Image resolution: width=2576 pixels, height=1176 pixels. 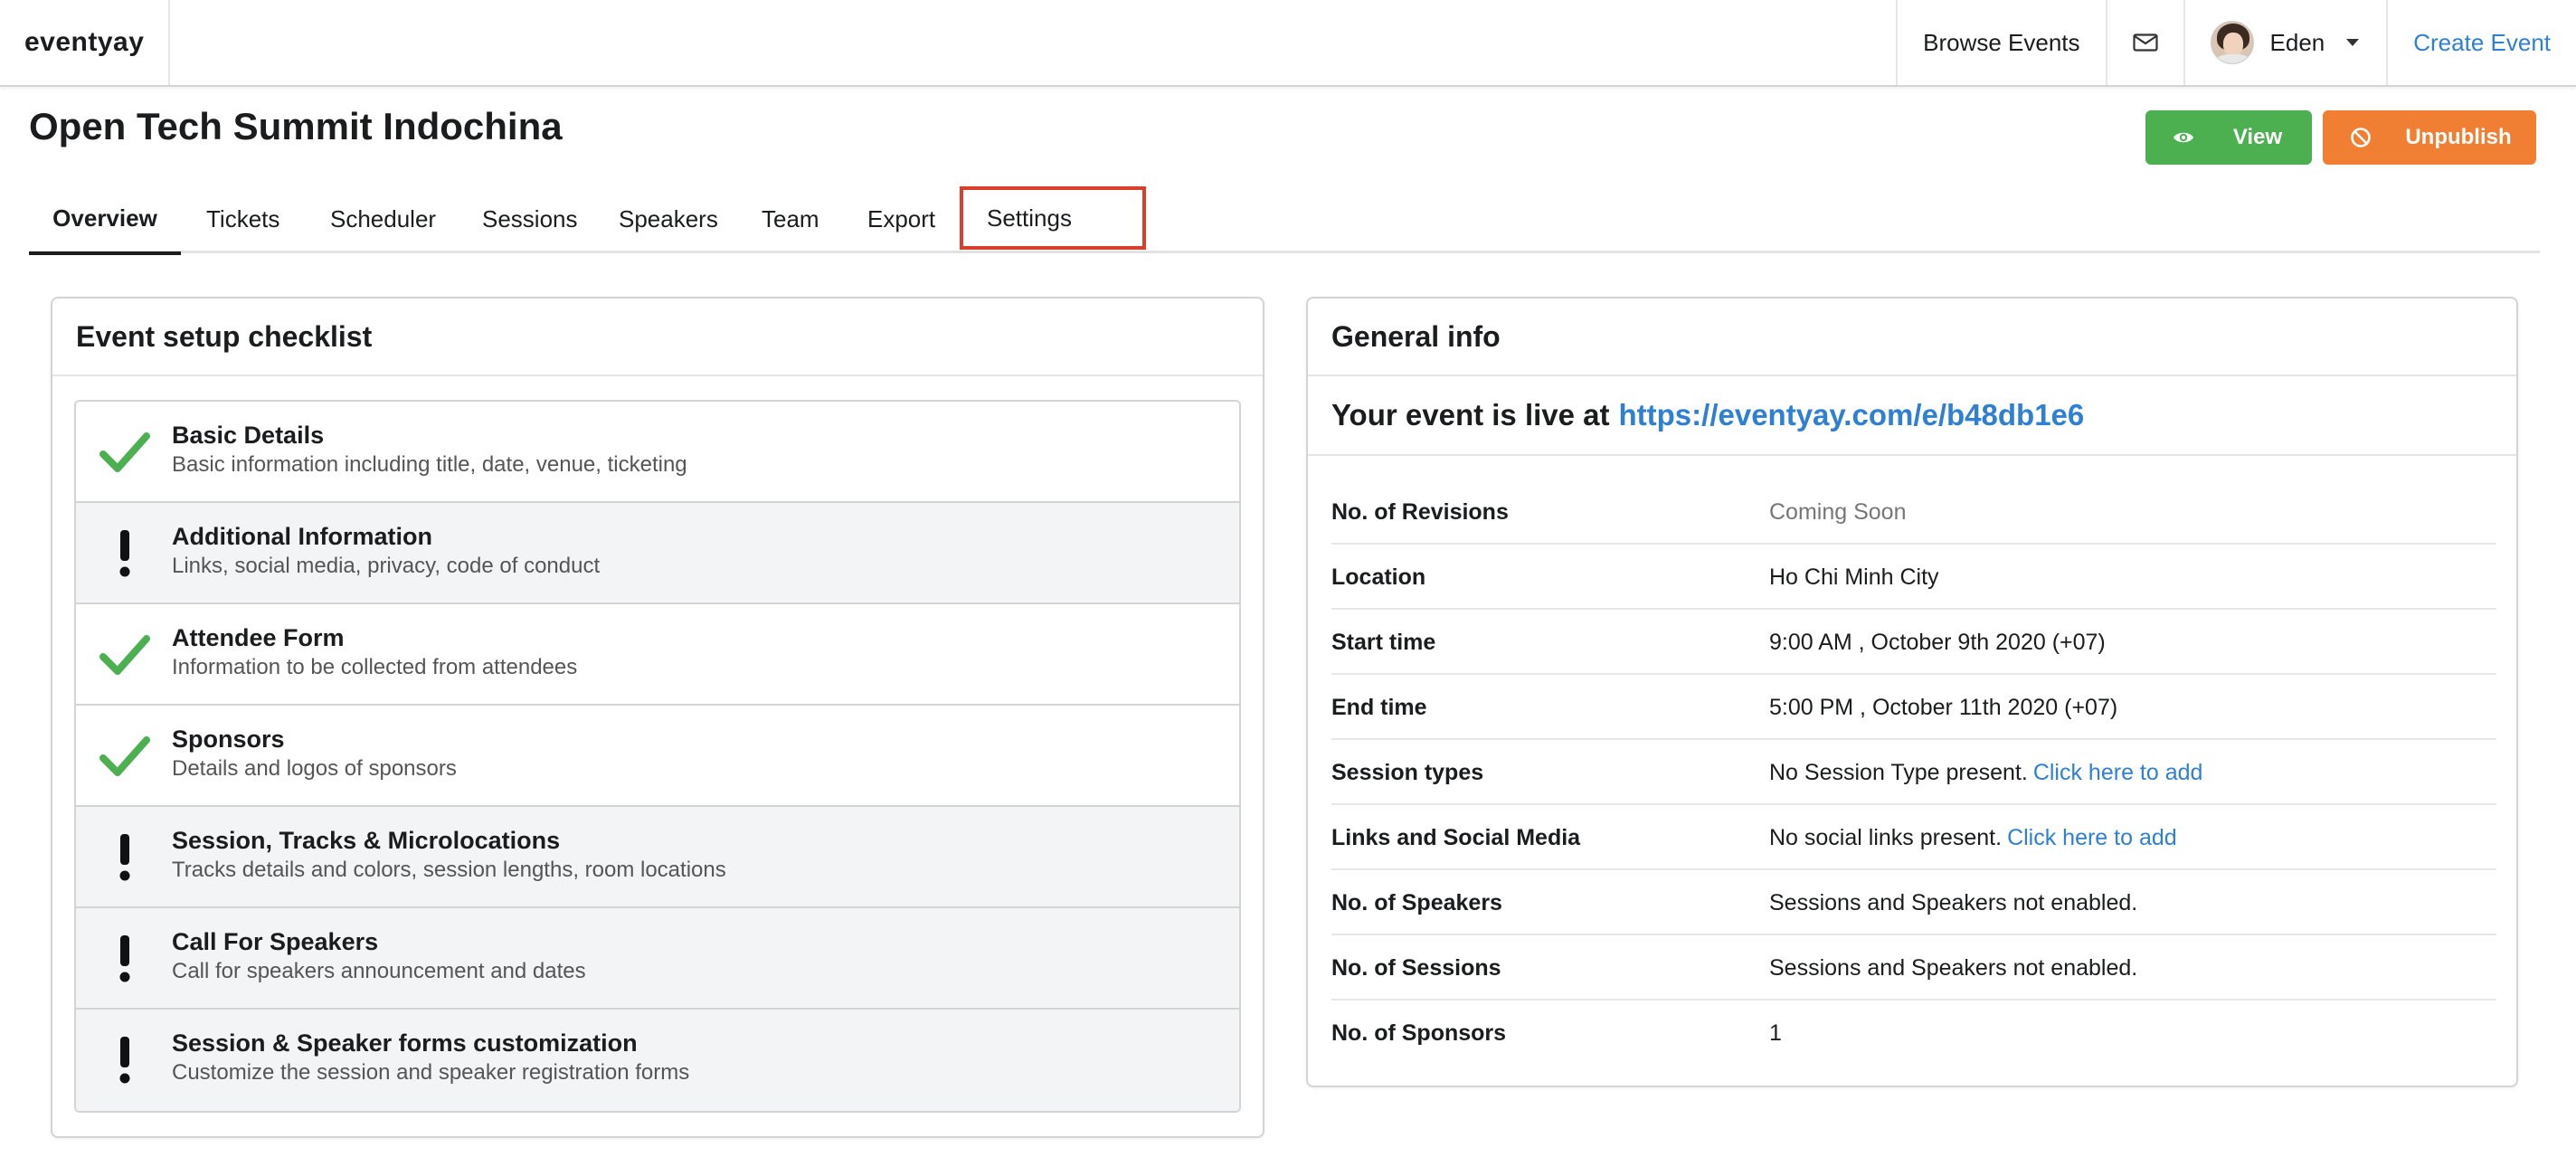 What do you see at coordinates (1053, 218) in the screenshot?
I see `tab-settings: Settings` at bounding box center [1053, 218].